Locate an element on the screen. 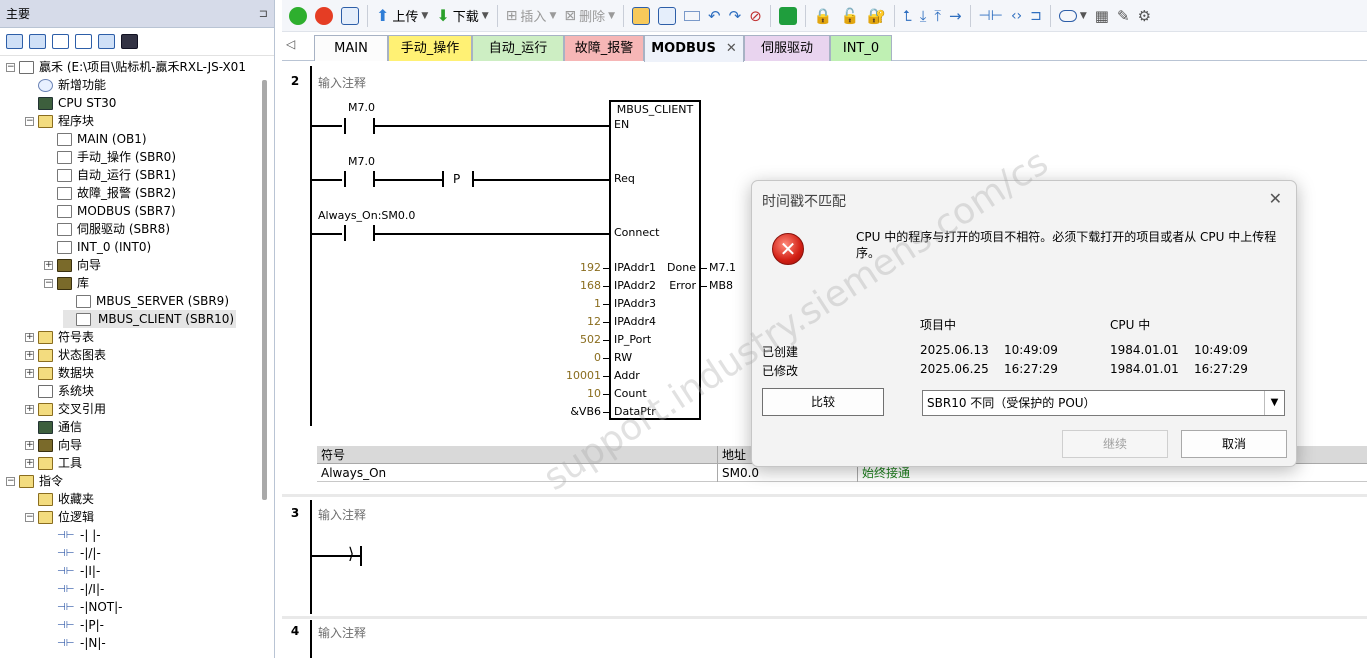 This screenshot has height=658, width=1367. options-button: ⚙ is located at coordinates (1144, 16).